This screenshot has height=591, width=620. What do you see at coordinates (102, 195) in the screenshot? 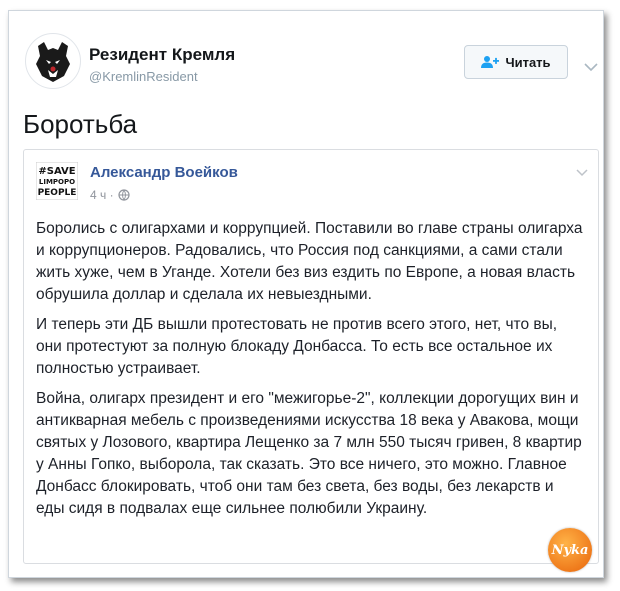
I see `post-time: 4 ч ·` at bounding box center [102, 195].